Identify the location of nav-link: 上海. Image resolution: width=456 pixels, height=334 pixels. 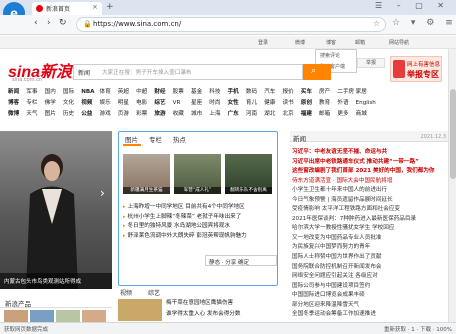
(218, 113).